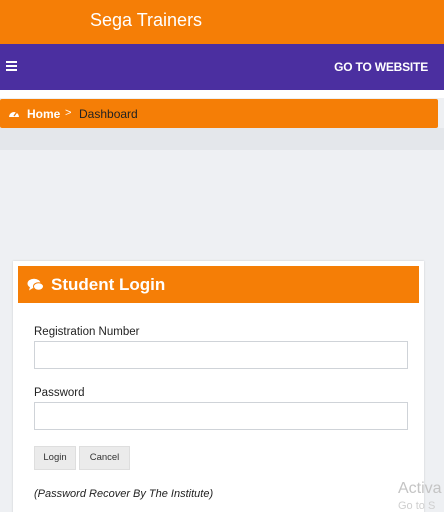 The image size is (444, 512). I want to click on activation-watermark: Activa, so click(420, 488).